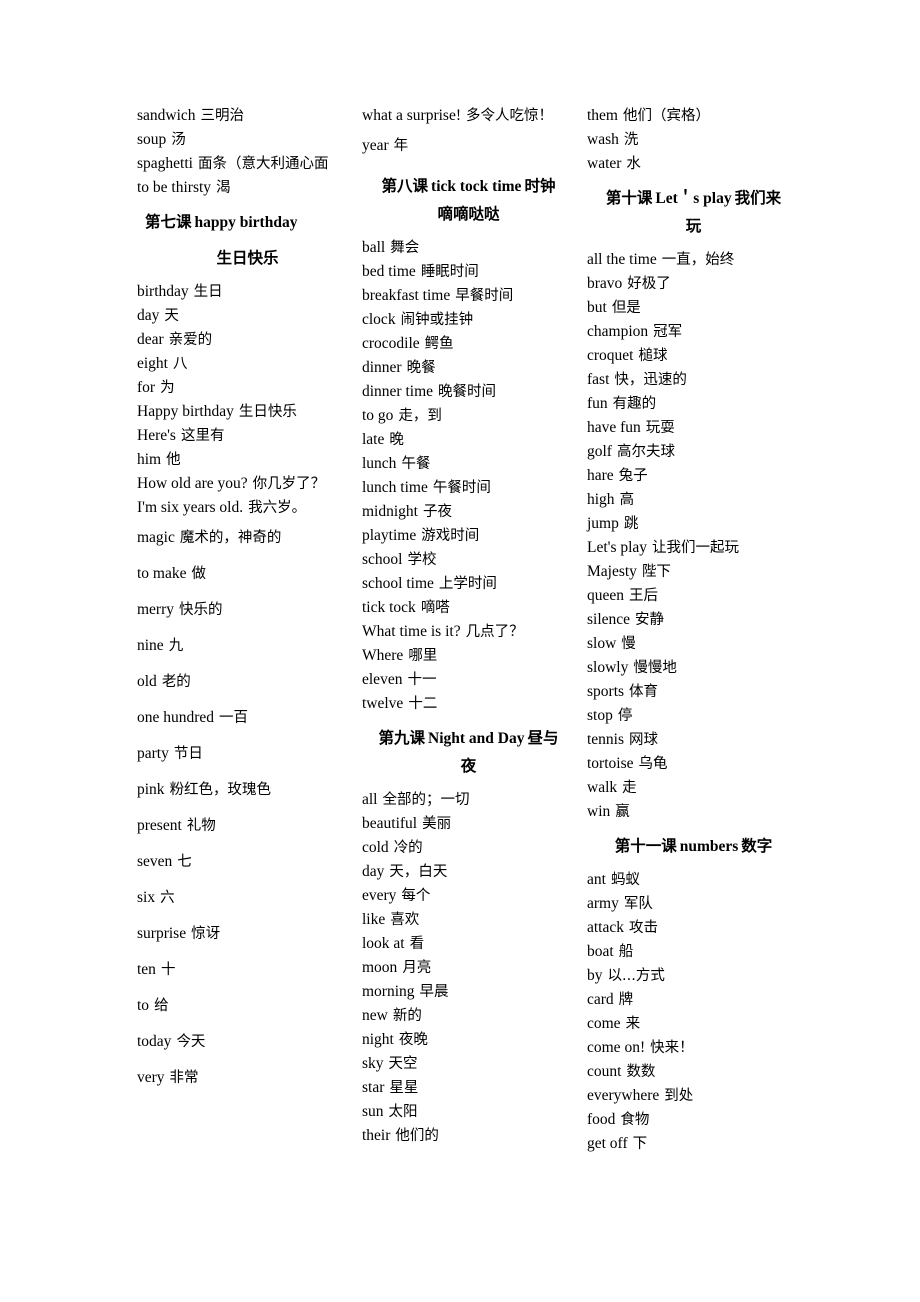 The image size is (920, 1302). I want to click on lesson-title-cn-cont: 嘀嘀哒哒, so click(468, 214).